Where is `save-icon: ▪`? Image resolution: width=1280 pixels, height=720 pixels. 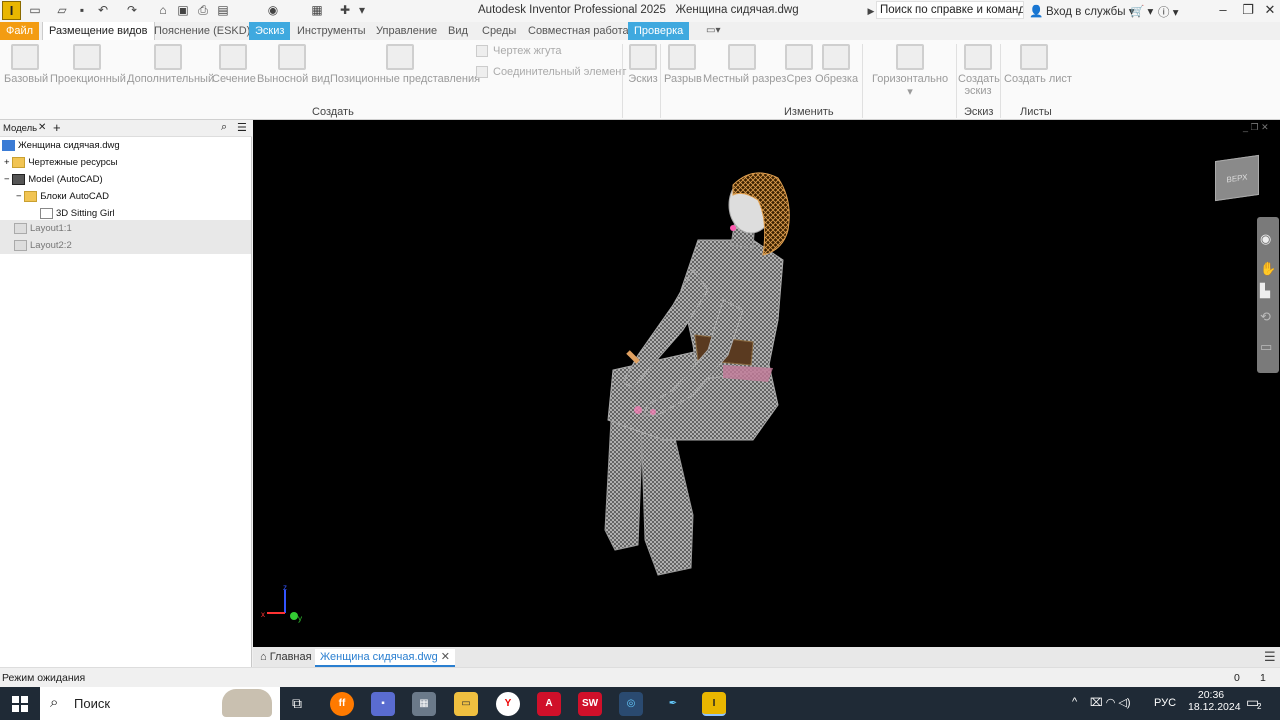
save-icon: ▪ is located at coordinates (82, 10).